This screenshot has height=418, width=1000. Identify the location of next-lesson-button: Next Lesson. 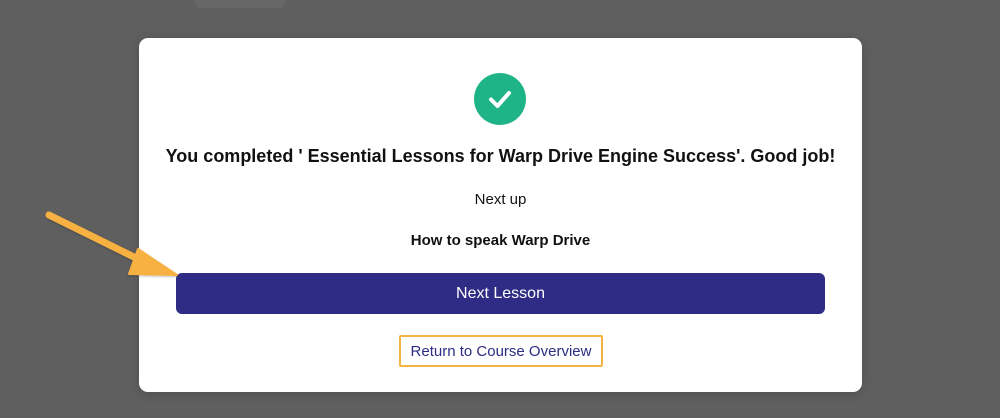
(500, 293).